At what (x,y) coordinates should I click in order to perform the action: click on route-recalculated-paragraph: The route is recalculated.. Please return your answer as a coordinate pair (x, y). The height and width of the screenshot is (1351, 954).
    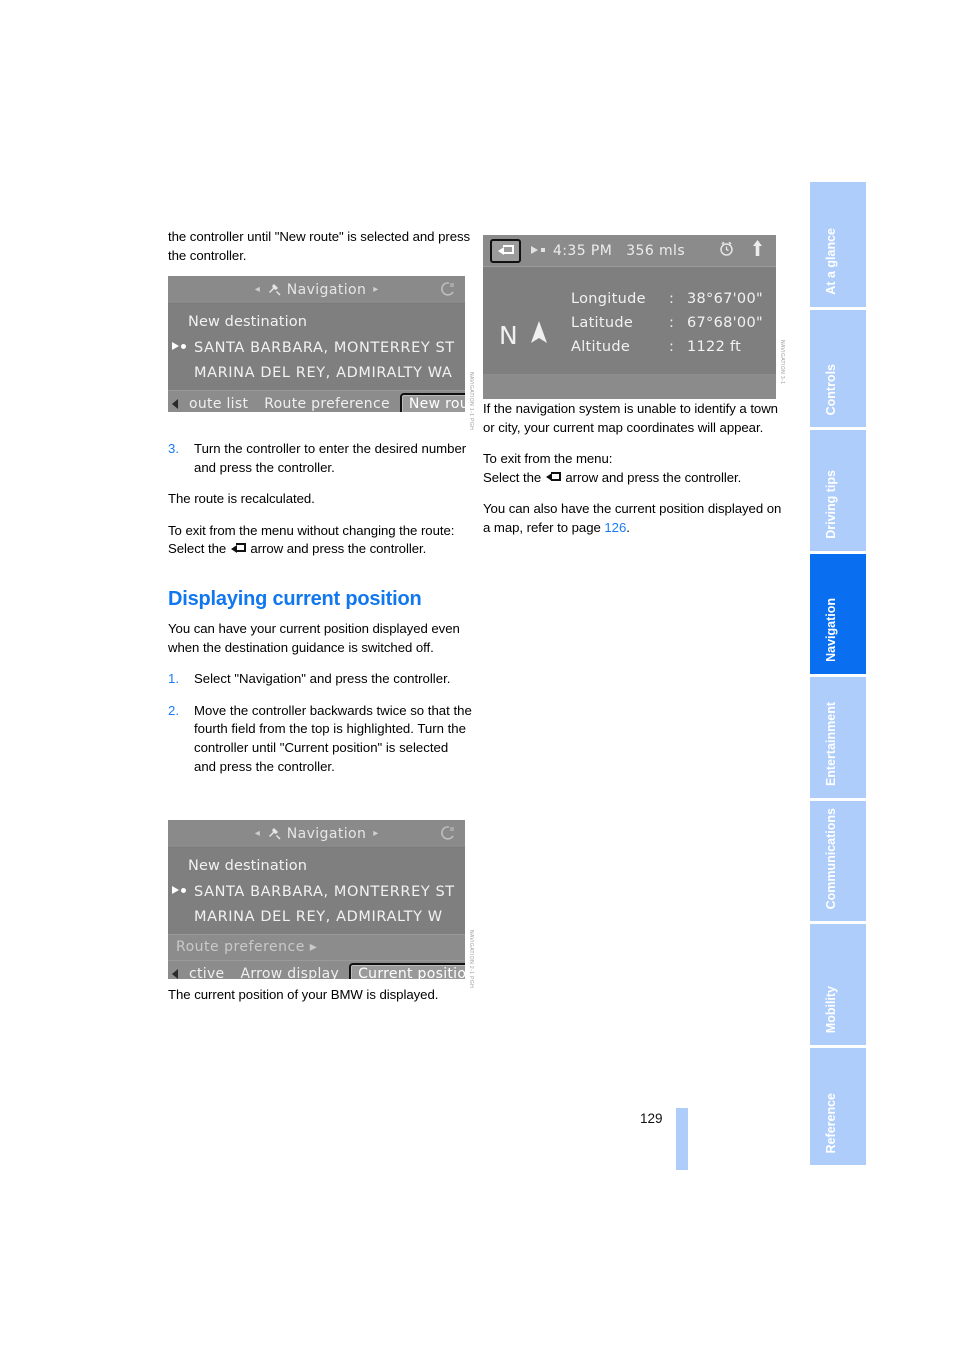
    Looking at the image, I should click on (241, 499).